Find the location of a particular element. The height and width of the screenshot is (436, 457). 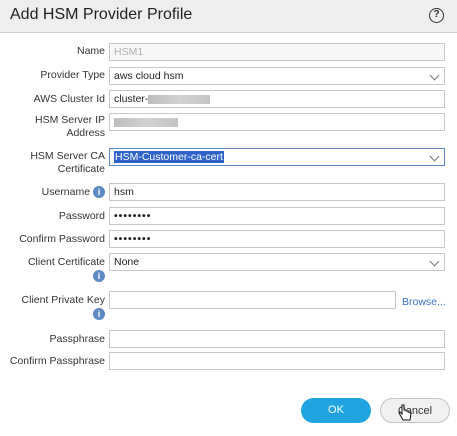

name-input: HSM1 is located at coordinates (277, 52).